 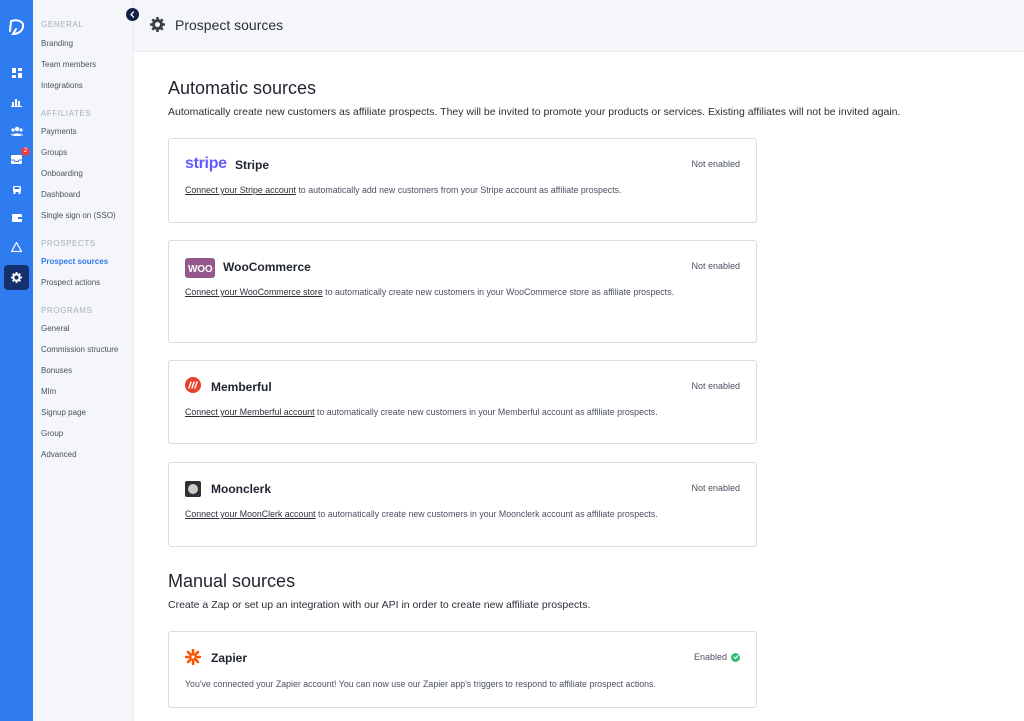 I want to click on check-circle-icon, so click(x=735, y=657).